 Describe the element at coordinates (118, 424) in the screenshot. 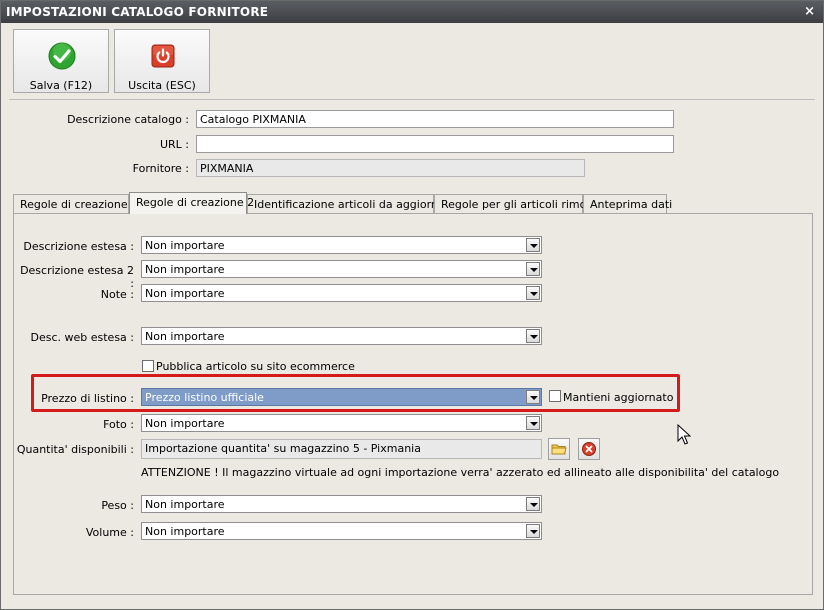

I see `photo-label: Foto :` at that location.